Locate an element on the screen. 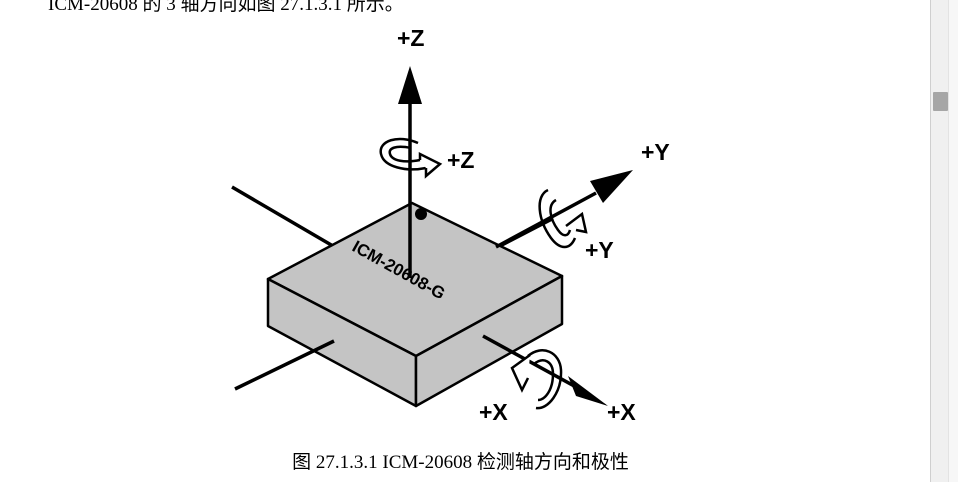  y-axis-arrowhead is located at coordinates (611, 186).